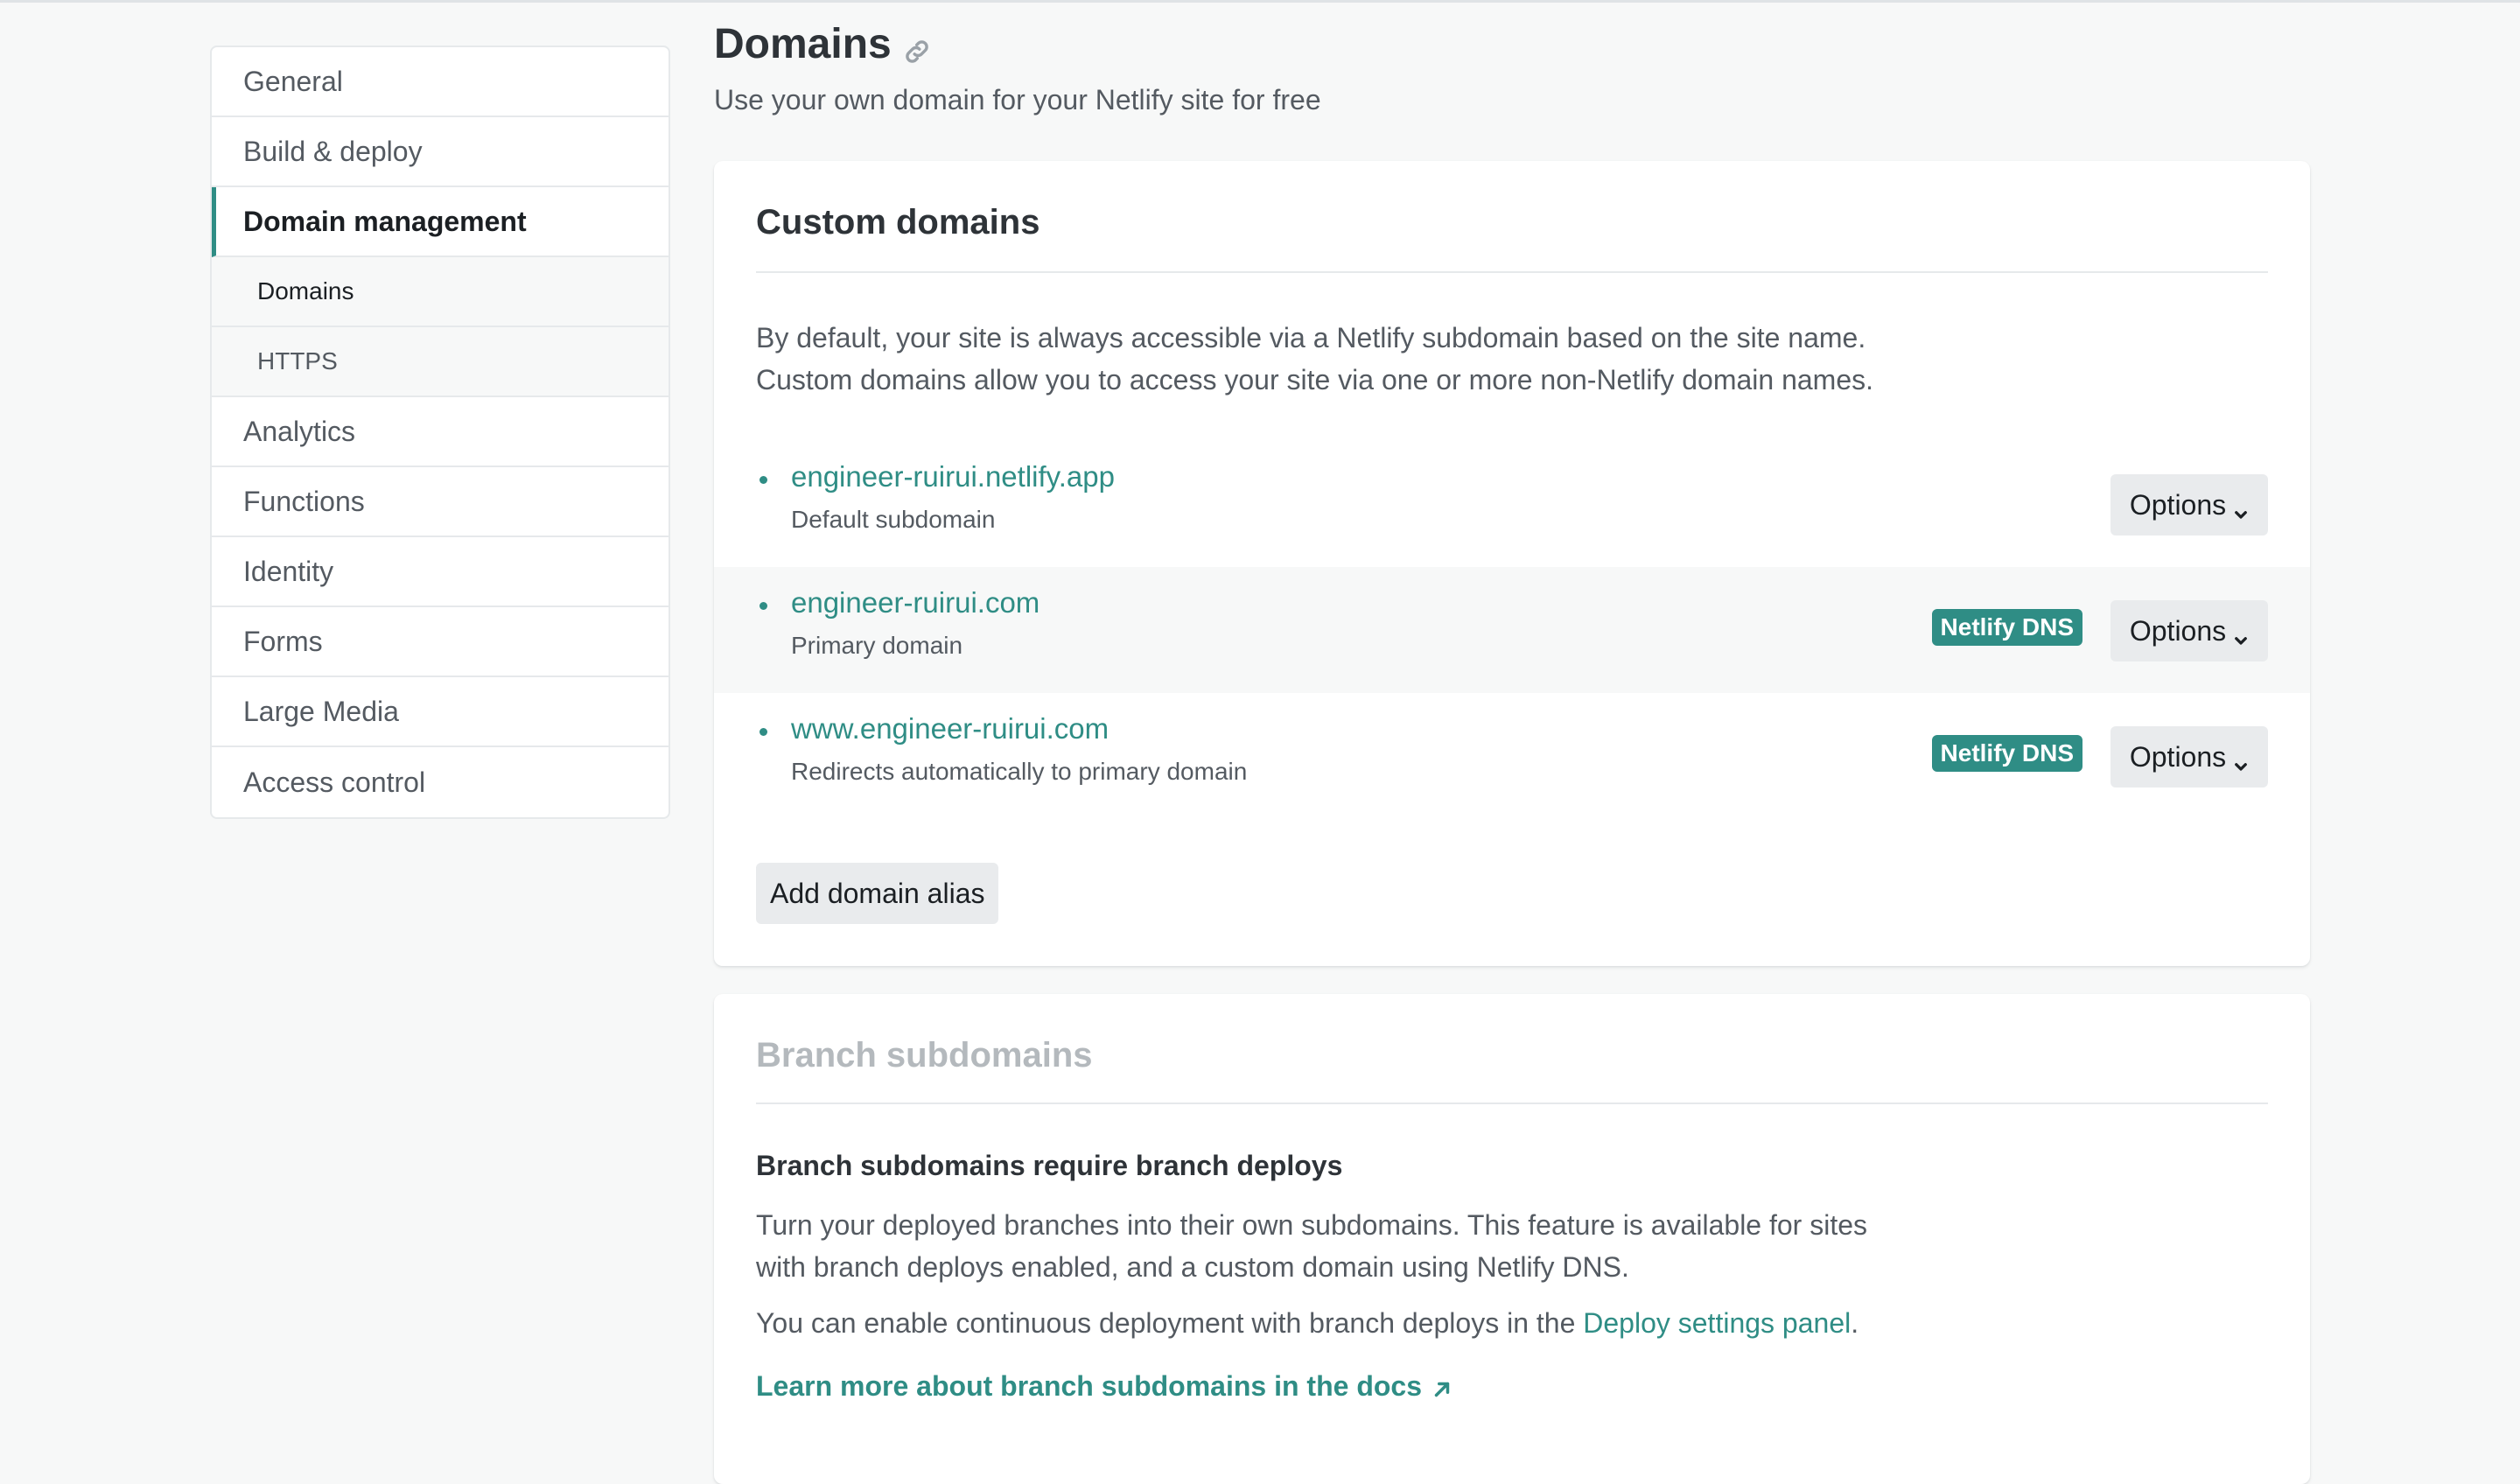 The width and height of the screenshot is (2520, 1484). I want to click on top-border, so click(1260, 1).